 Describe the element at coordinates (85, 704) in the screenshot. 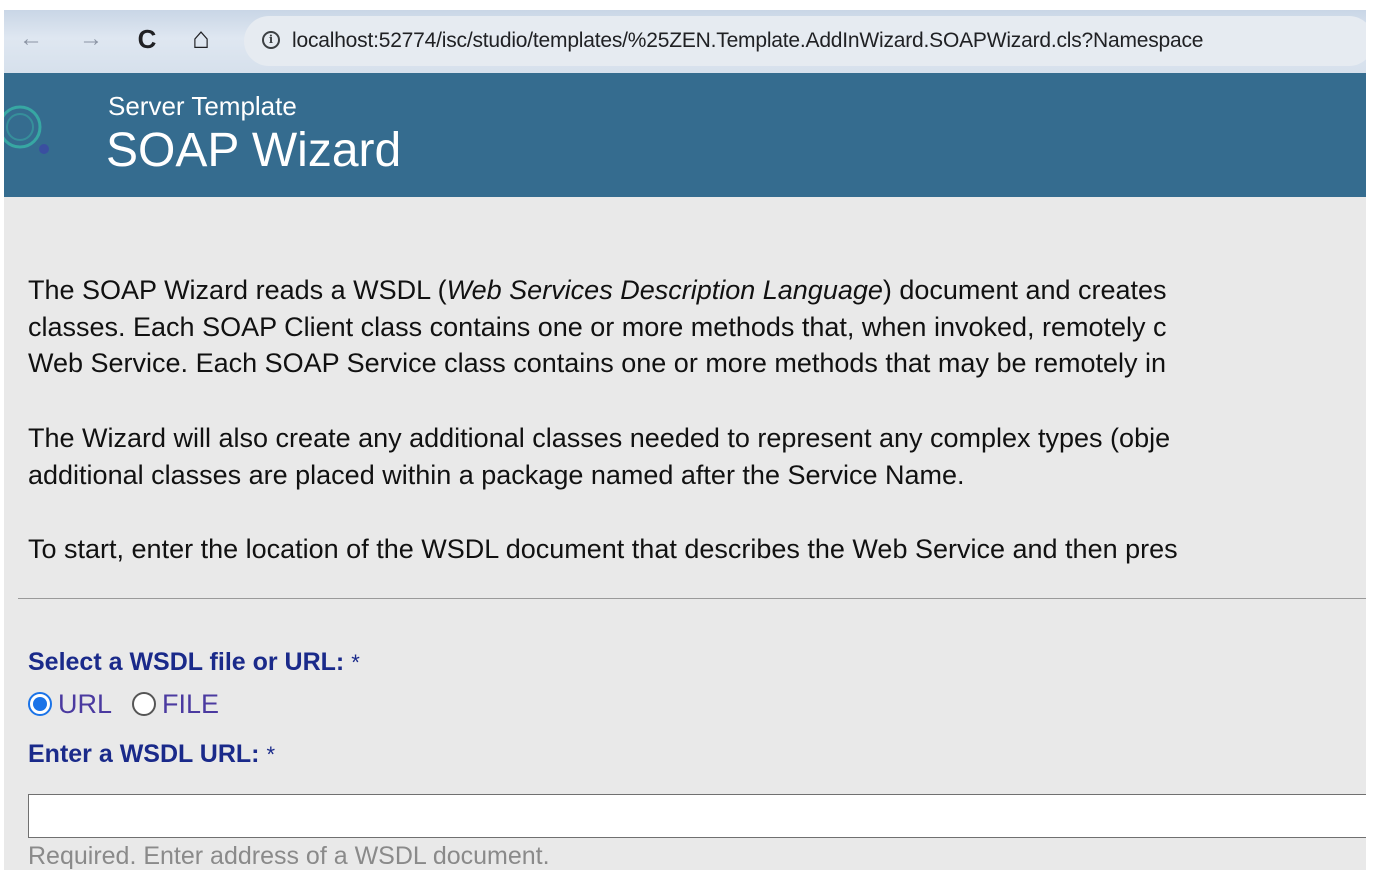

I see `radio-url-label: URL` at that location.